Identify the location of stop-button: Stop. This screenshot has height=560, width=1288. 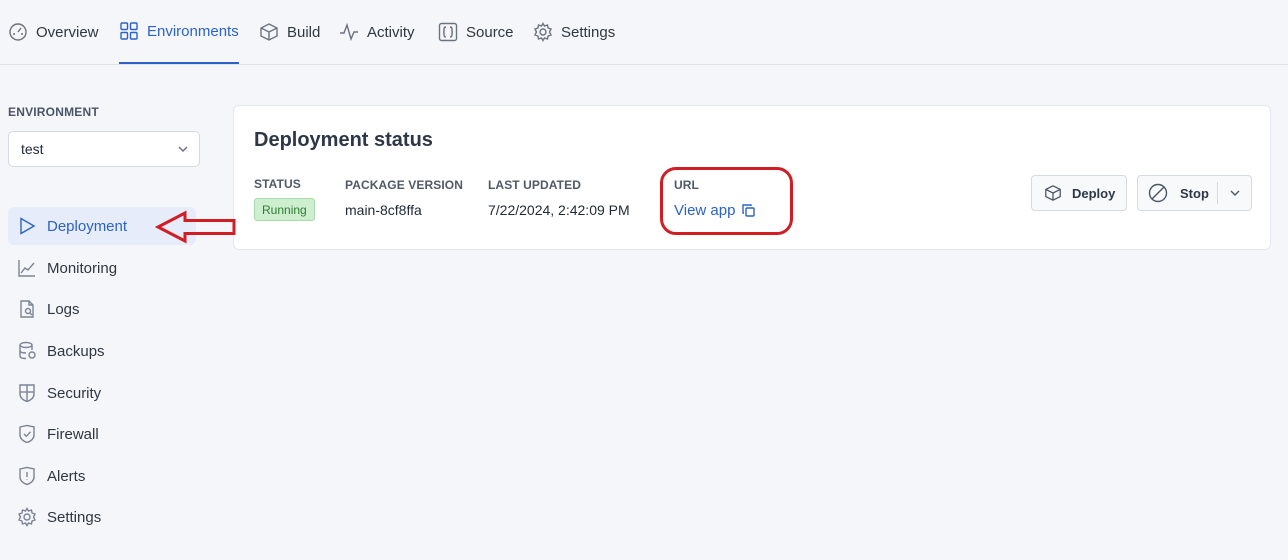
(1182, 193).